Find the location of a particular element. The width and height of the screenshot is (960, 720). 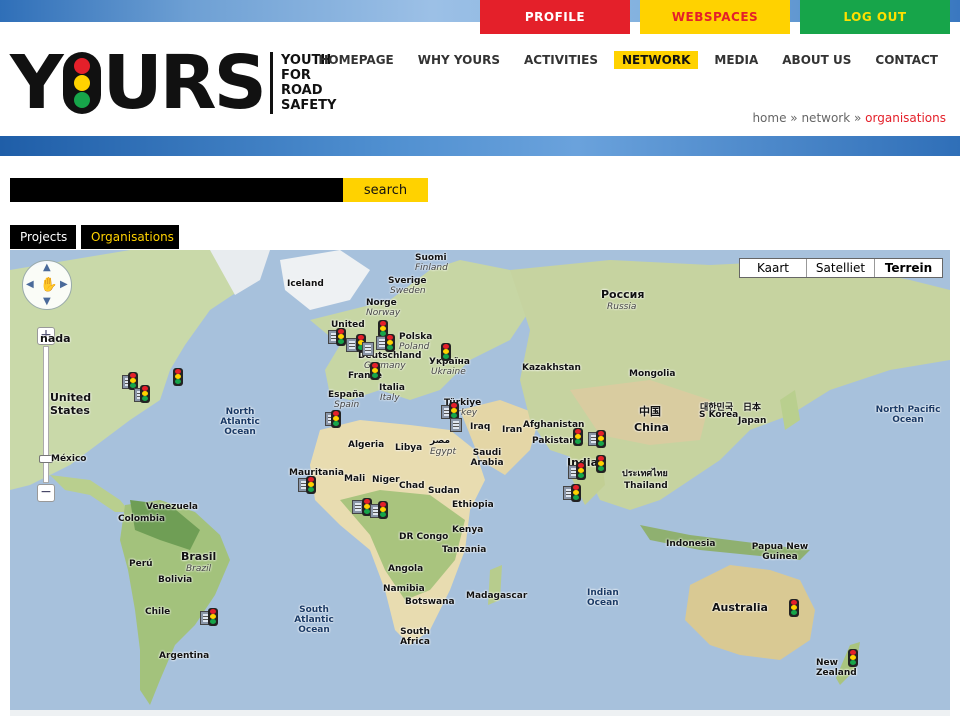

map-label: Algeria is located at coordinates (366, 445).